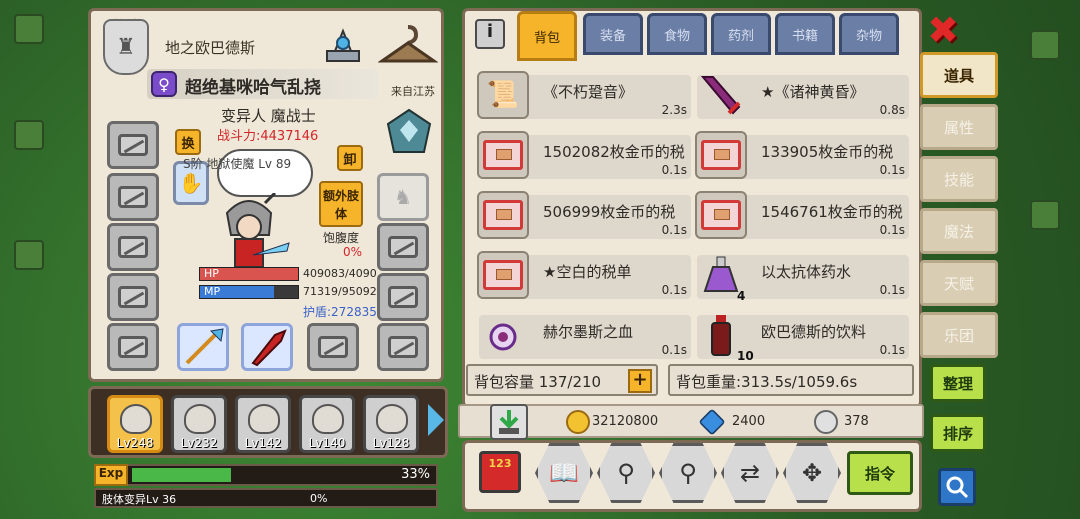  I want to click on weapon-slot-spear, so click(203, 347).